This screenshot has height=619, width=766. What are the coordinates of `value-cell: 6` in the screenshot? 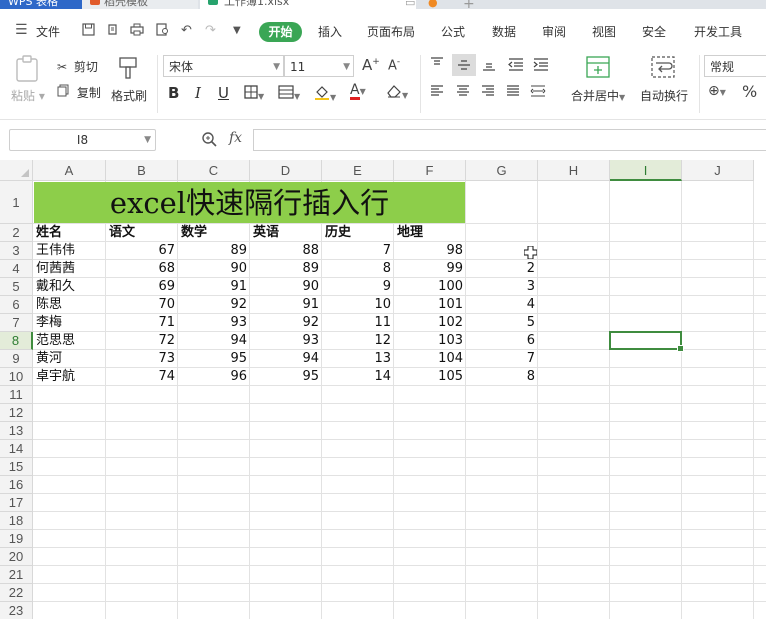 It's located at (502, 341).